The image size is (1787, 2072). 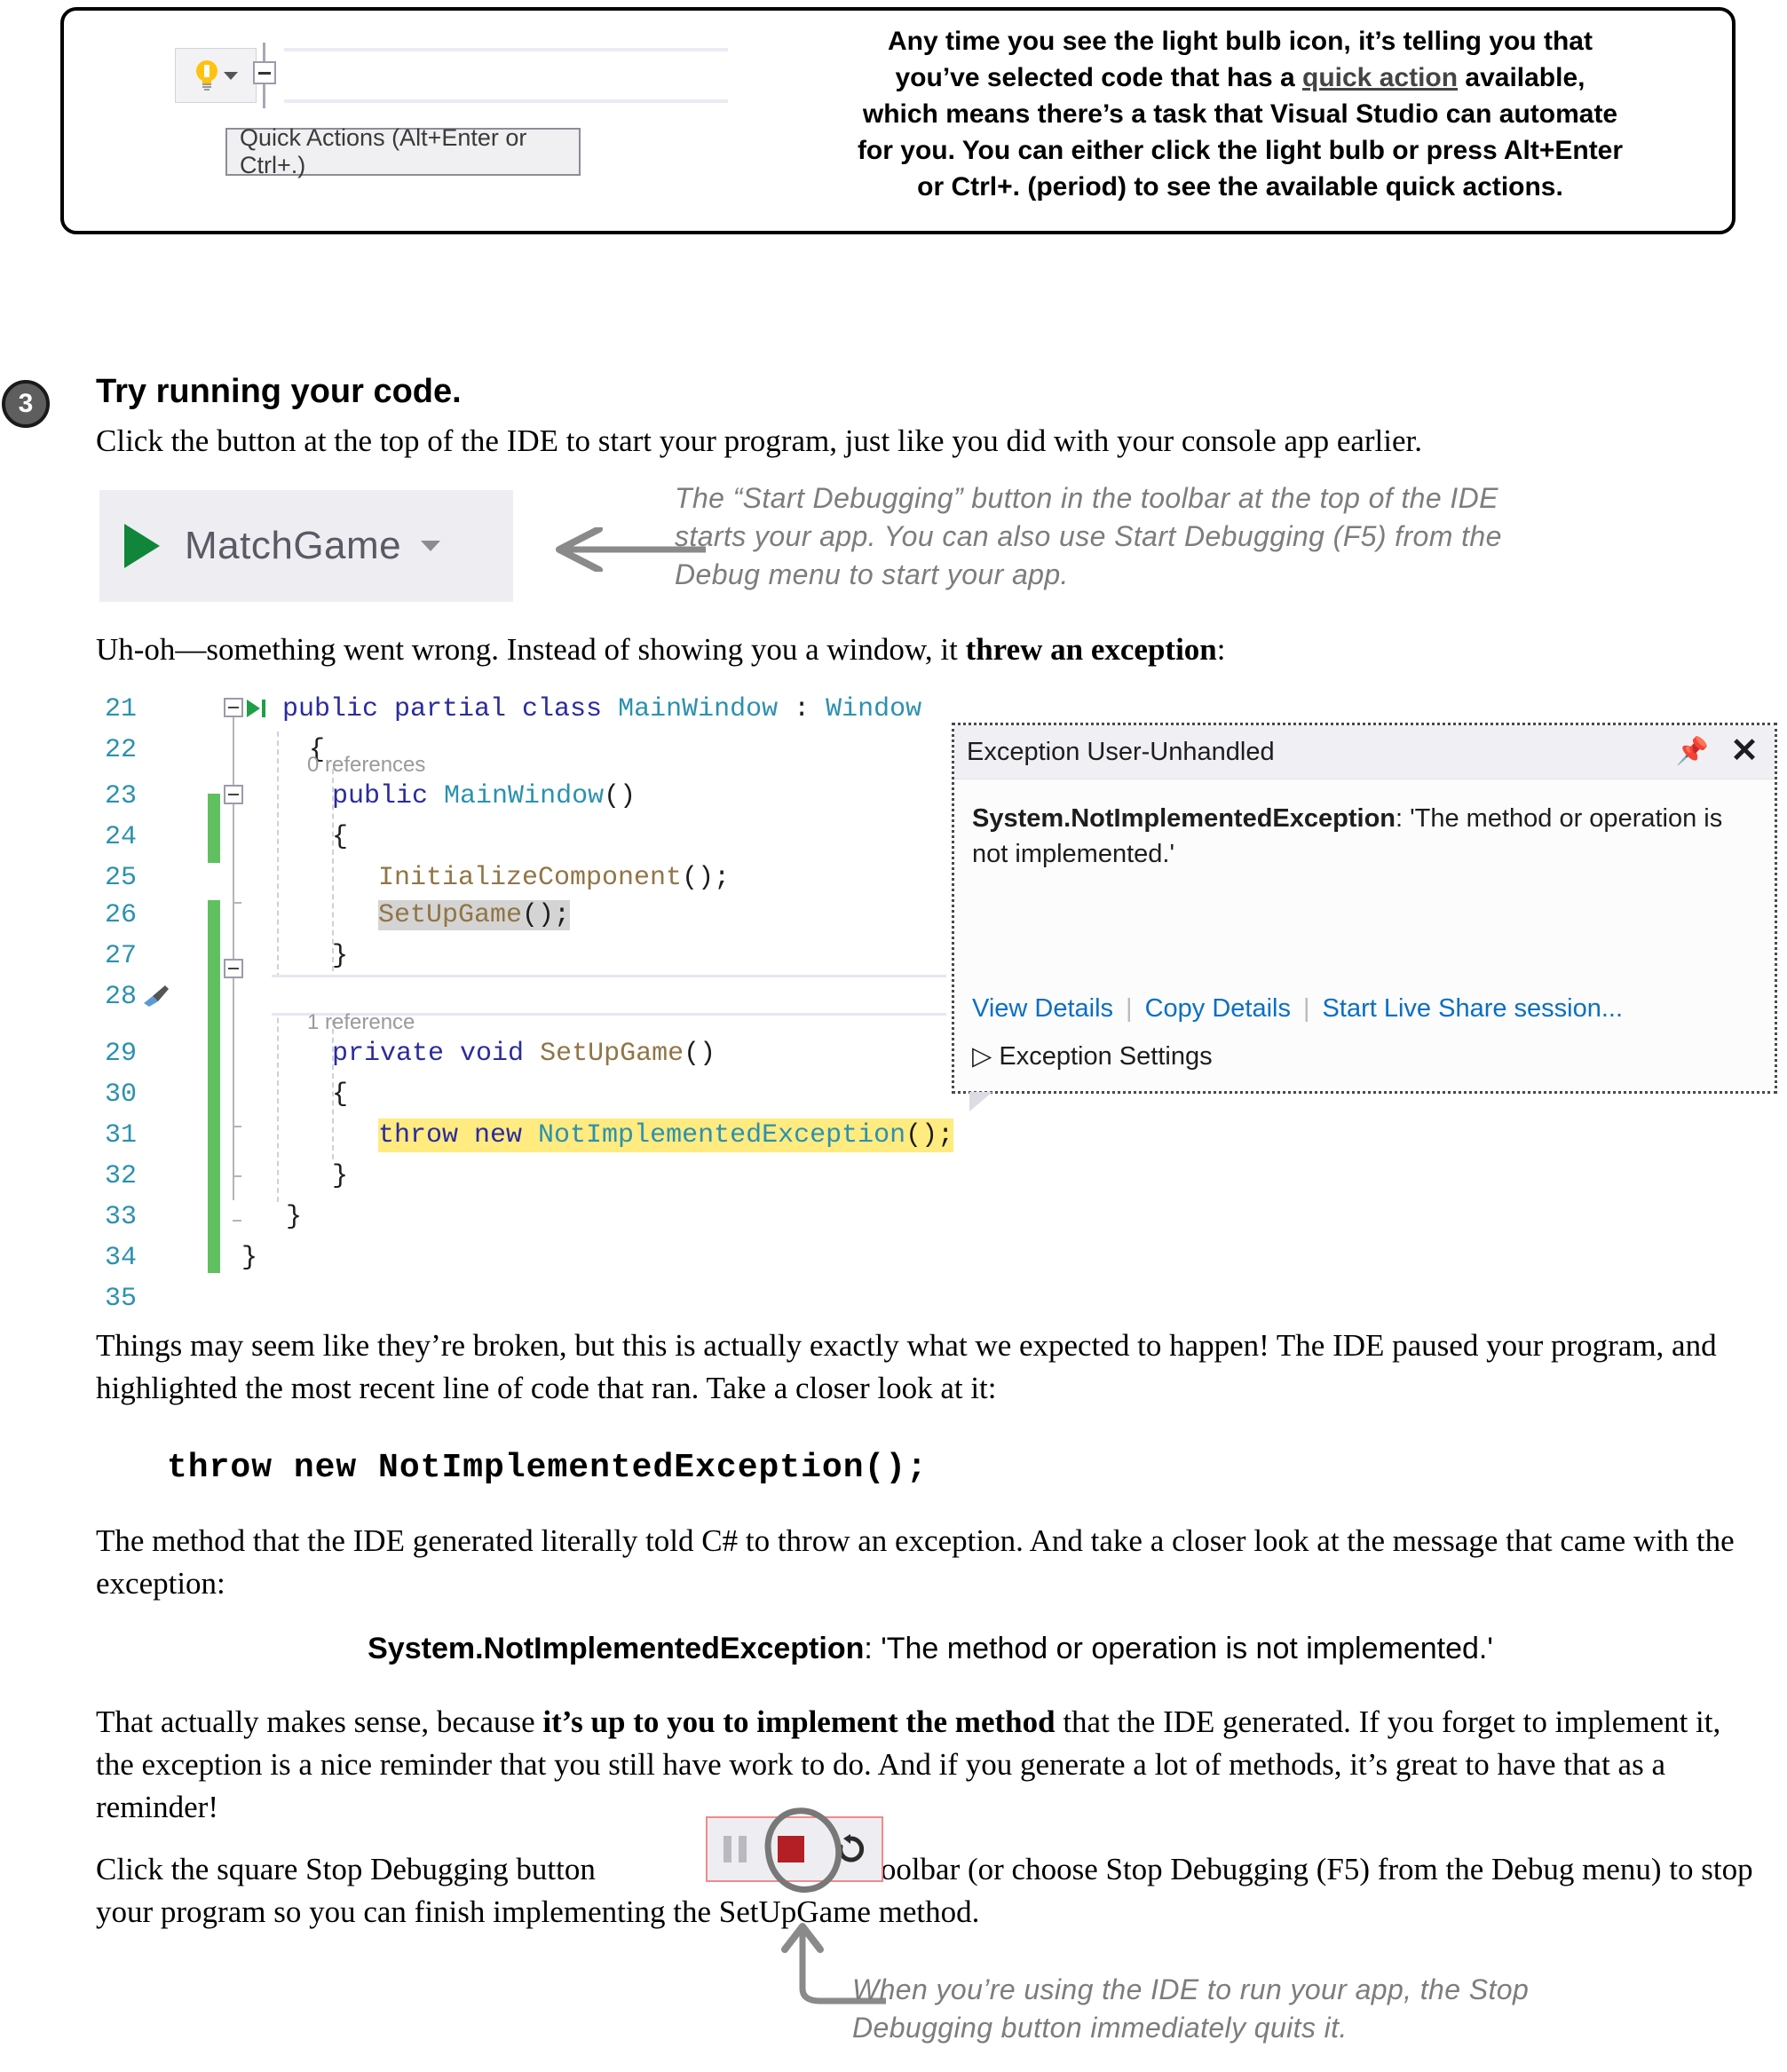 What do you see at coordinates (735, 1849) in the screenshot?
I see `pause-icon` at bounding box center [735, 1849].